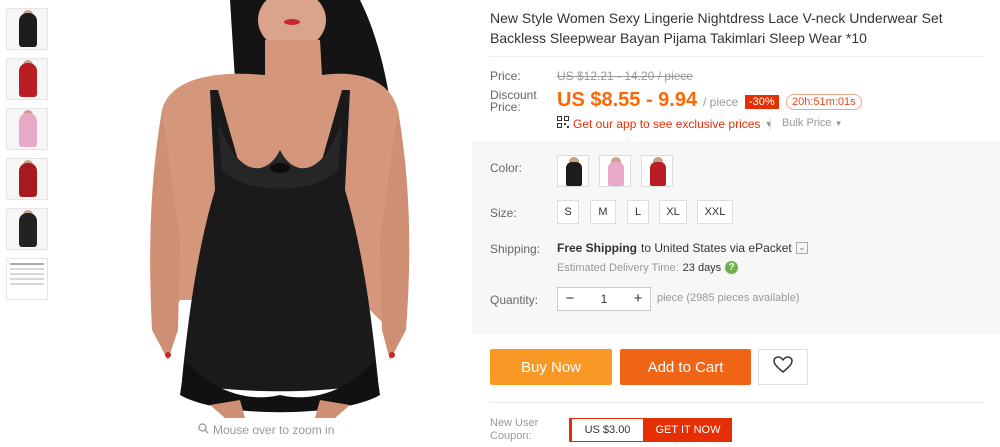 Image resolution: width=1000 pixels, height=447 pixels. I want to click on size-option-xxl: XXL, so click(715, 212).